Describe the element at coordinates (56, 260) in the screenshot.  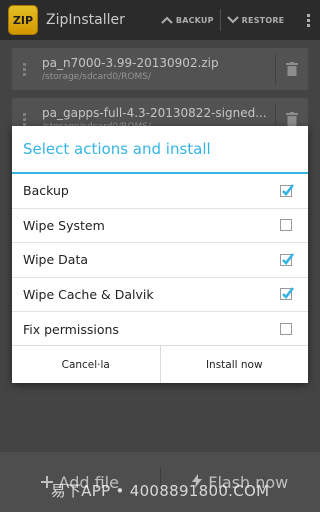
I see `option-label: Wipe Data` at that location.